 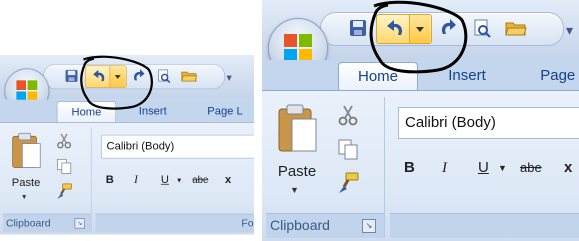 I want to click on font-group-label: Fo, so click(x=247, y=222).